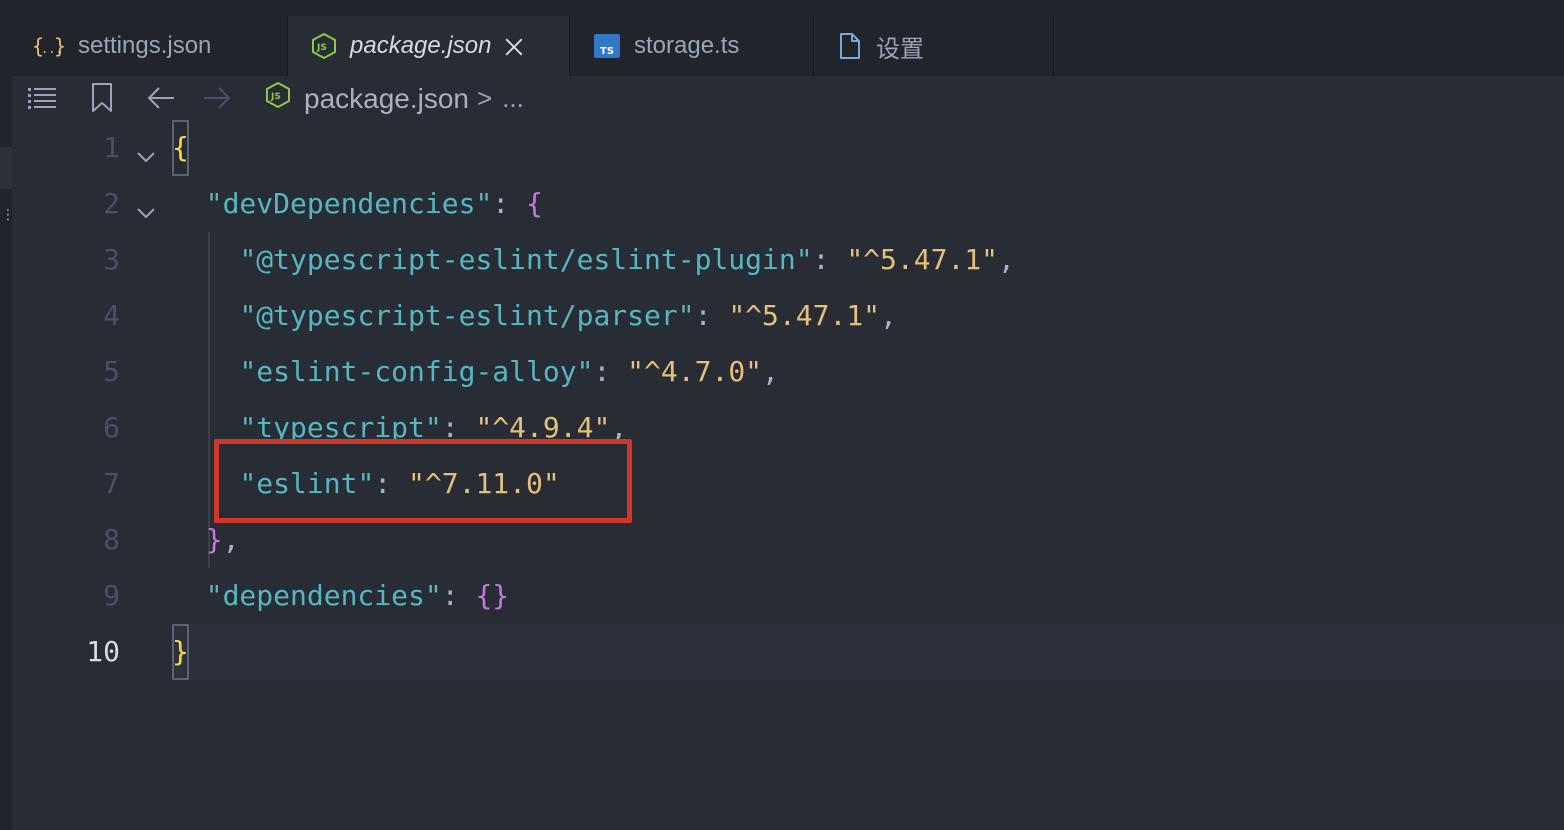  I want to click on typescript-icon: TS, so click(607, 46).